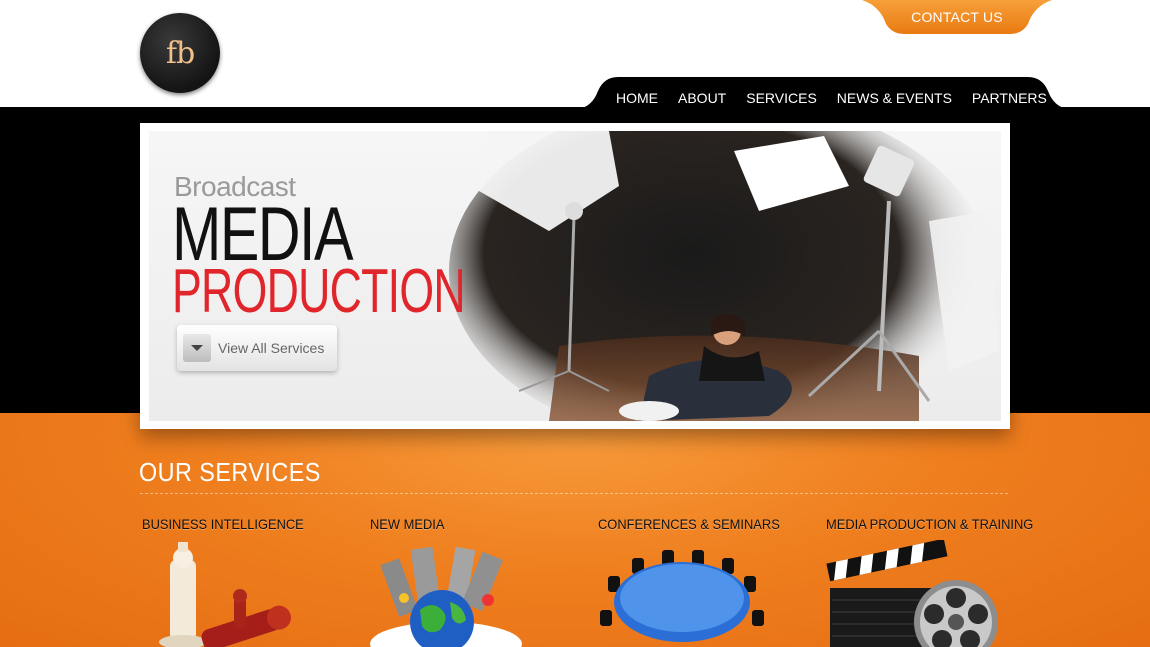 This screenshot has height=647, width=1150. What do you see at coordinates (407, 524) in the screenshot?
I see `service-title: NEW MEDIA` at bounding box center [407, 524].